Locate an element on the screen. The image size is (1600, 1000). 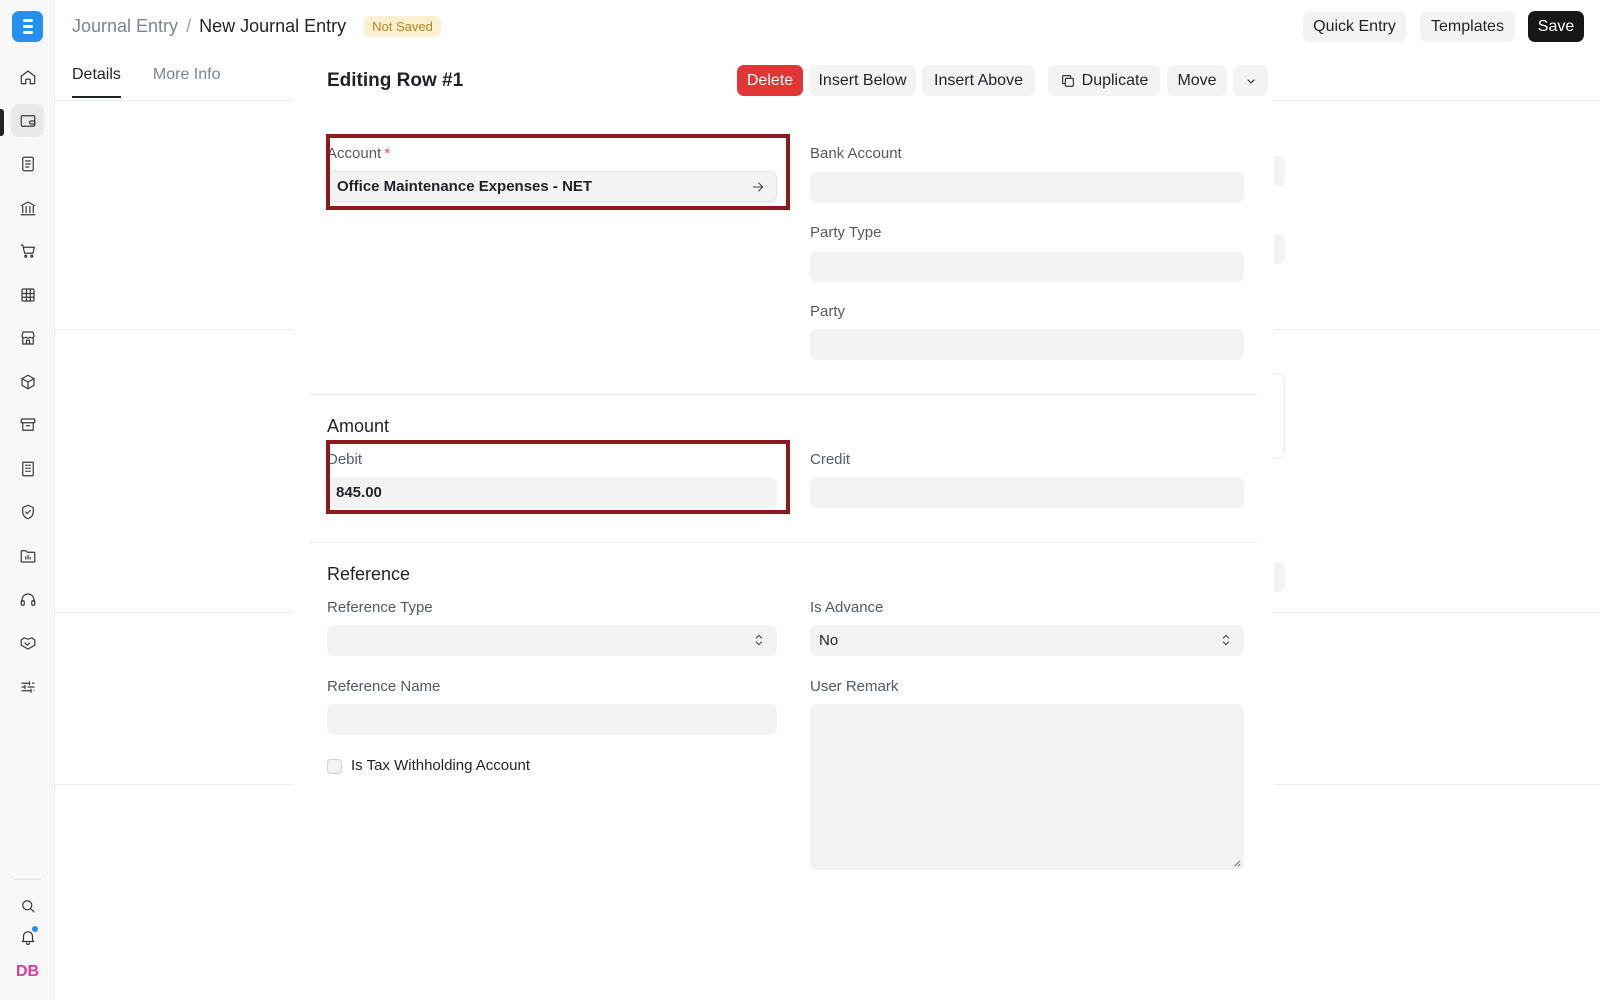
party-field is located at coordinates (1027, 344).